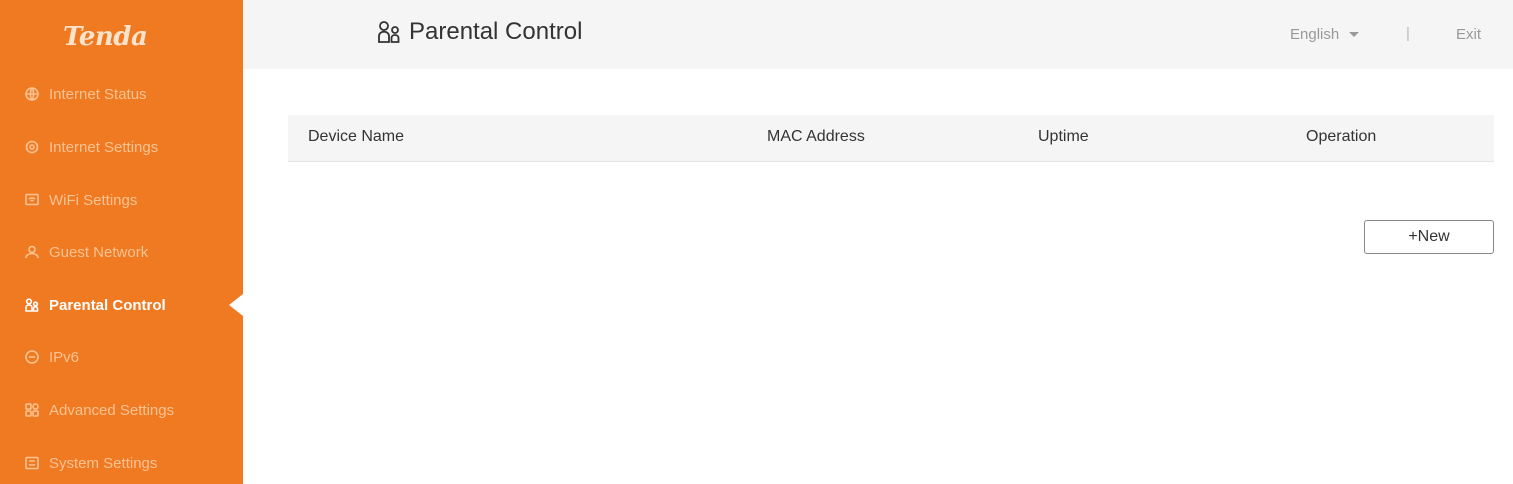 The image size is (1513, 484). Describe the element at coordinates (64, 357) in the screenshot. I see `sidebar-item-label: IPv6` at that location.